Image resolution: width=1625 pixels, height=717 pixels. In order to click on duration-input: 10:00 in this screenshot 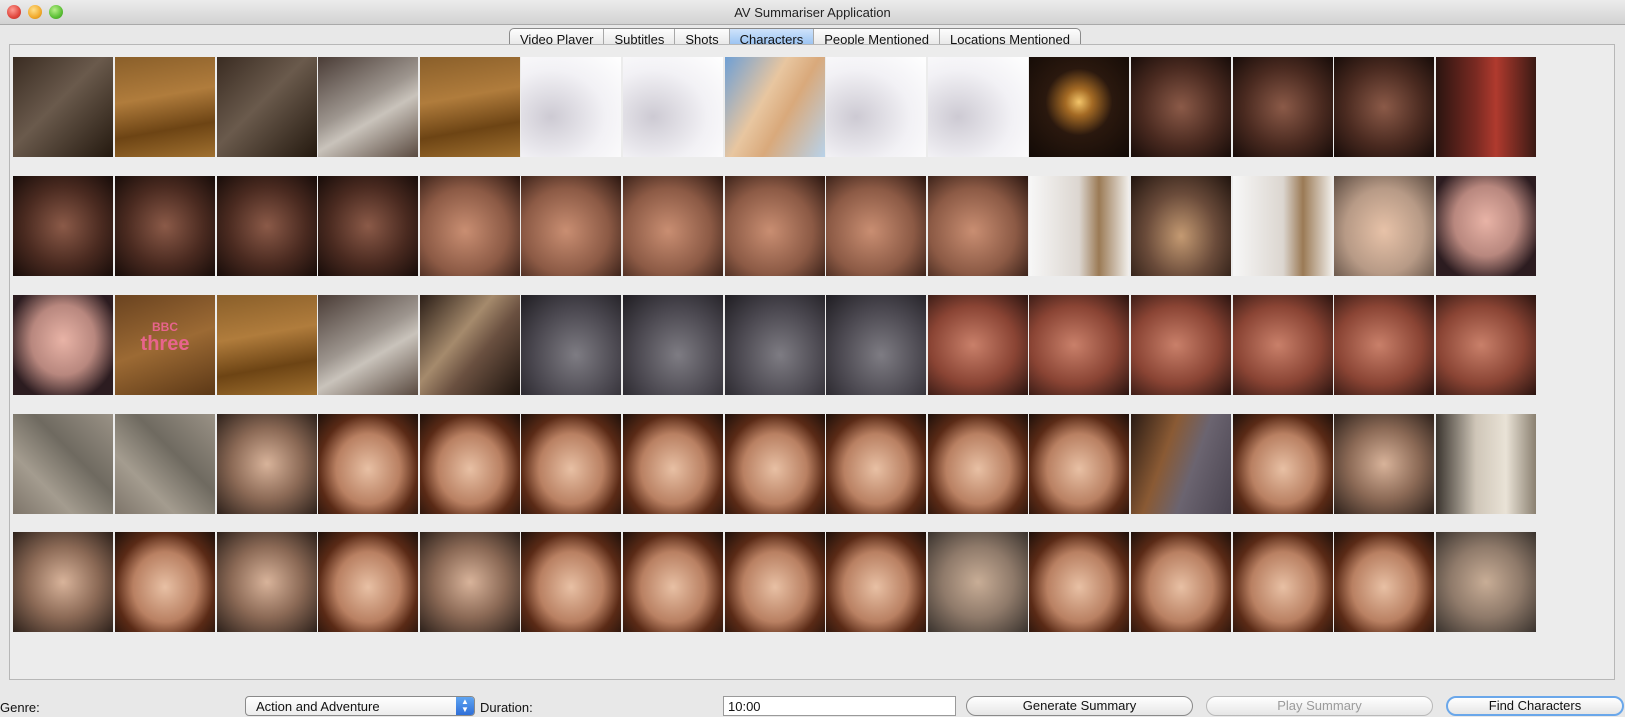, I will do `click(839, 706)`.